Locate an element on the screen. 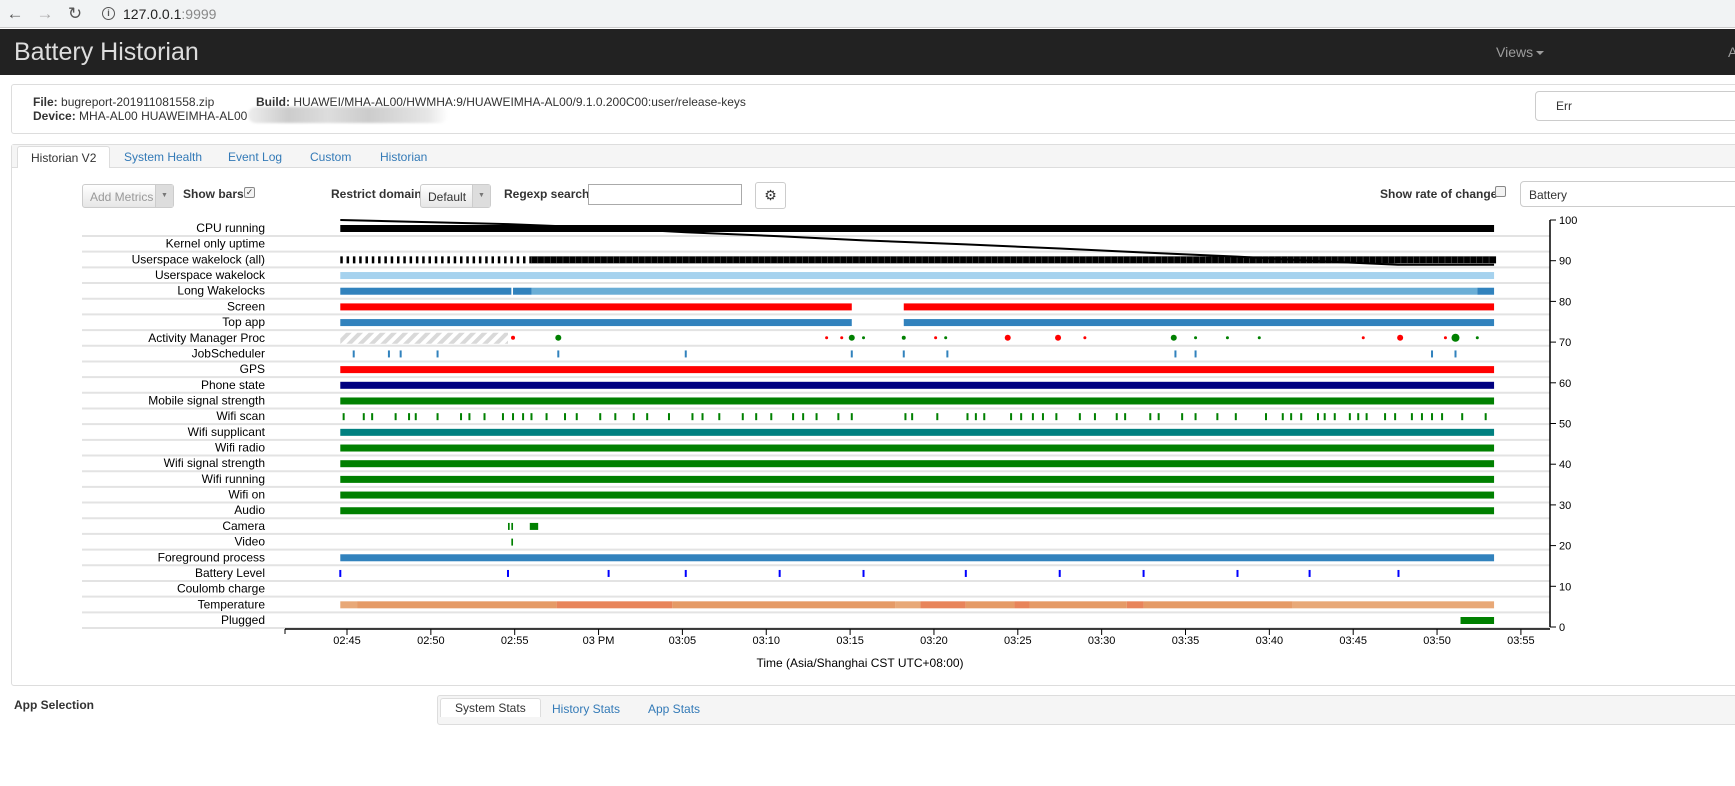 The height and width of the screenshot is (786, 1735). errors-button: Err is located at coordinates (1635, 106).